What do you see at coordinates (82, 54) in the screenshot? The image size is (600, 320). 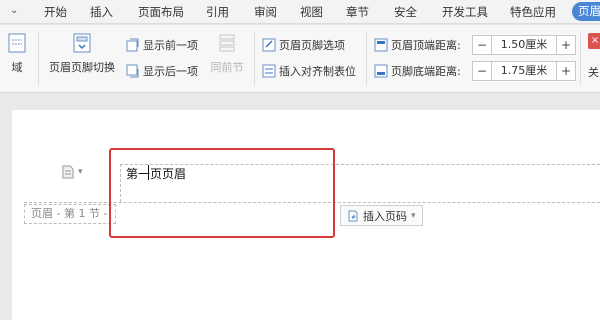 I see `header-footer-switch-button: 页眉页脚切换` at bounding box center [82, 54].